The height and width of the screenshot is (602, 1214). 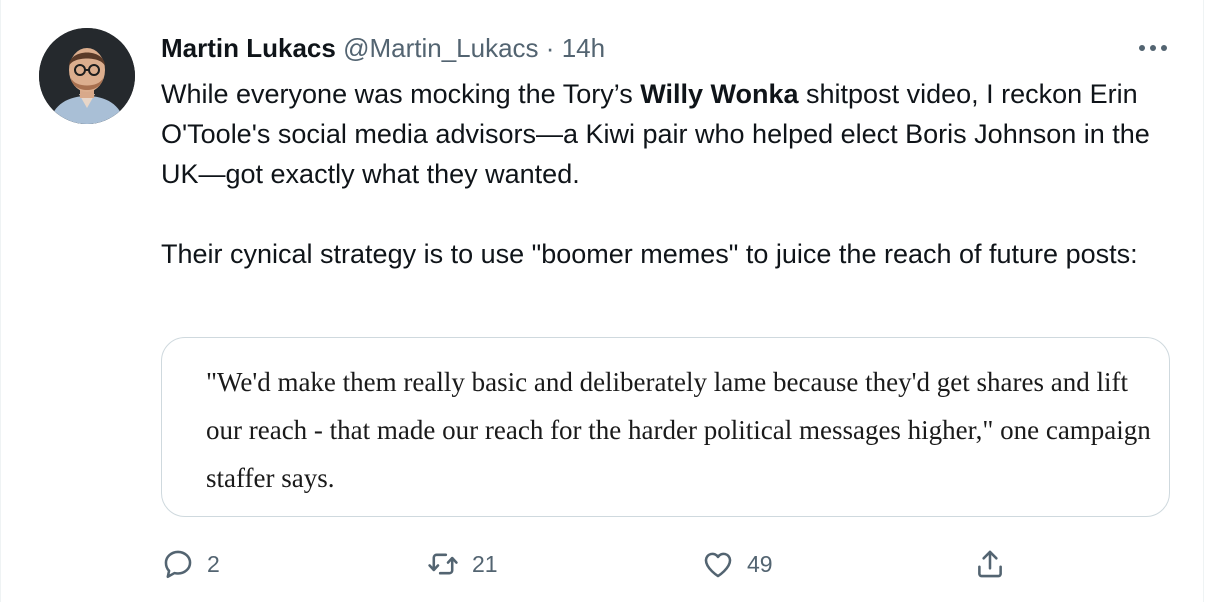 What do you see at coordinates (737, 564) in the screenshot?
I see `like-button: 49` at bounding box center [737, 564].